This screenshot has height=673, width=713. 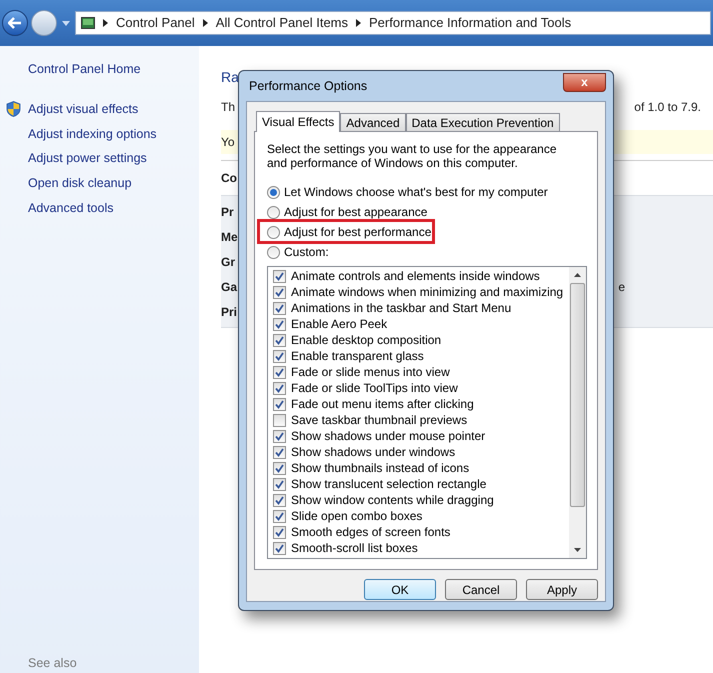 What do you see at coordinates (388, 484) in the screenshot?
I see `checkbox-label: Show translucent selection rectangle` at bounding box center [388, 484].